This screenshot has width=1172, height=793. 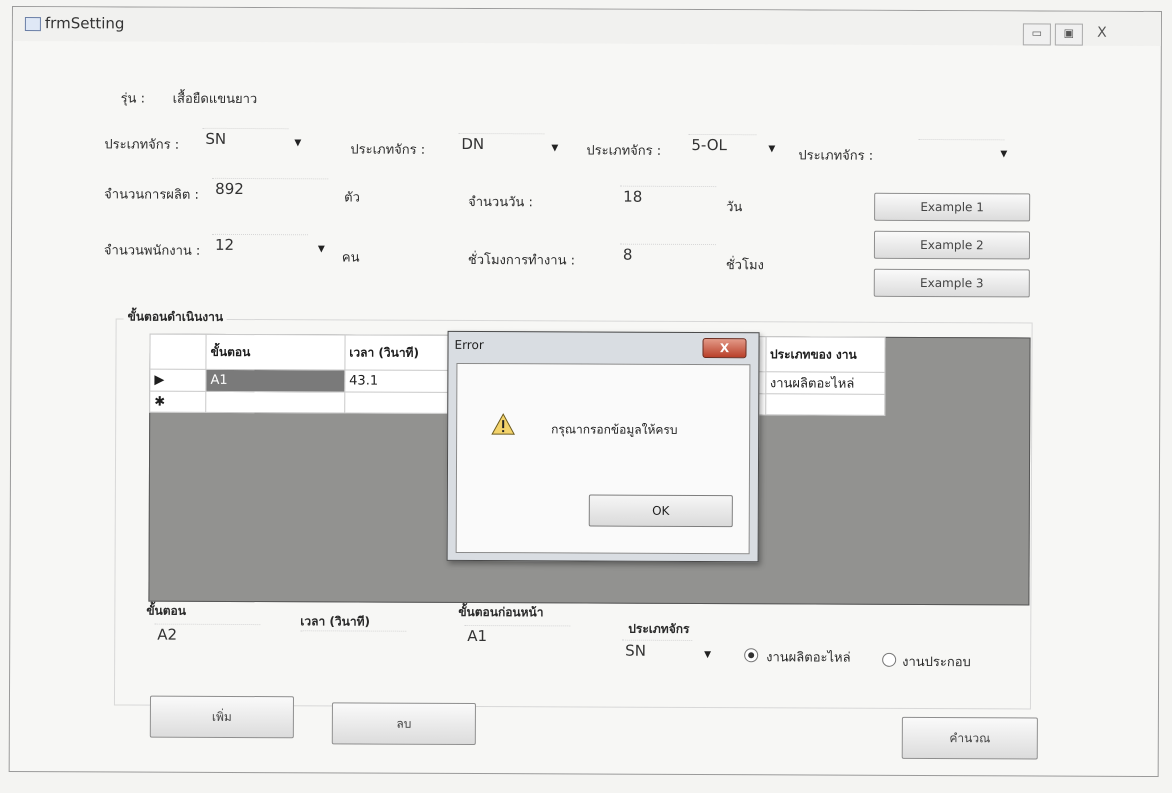 I want to click on machine-type-select-2: DN, so click(x=501, y=144).